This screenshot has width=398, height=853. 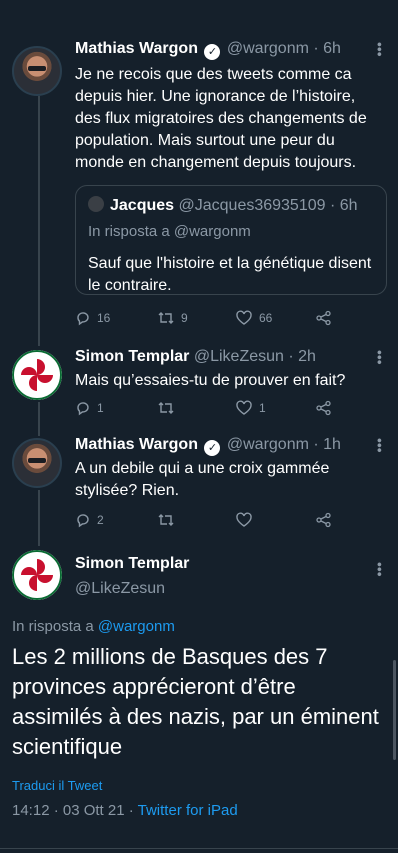 What do you see at coordinates (253, 318) in the screenshot?
I see `like-button: 66` at bounding box center [253, 318].